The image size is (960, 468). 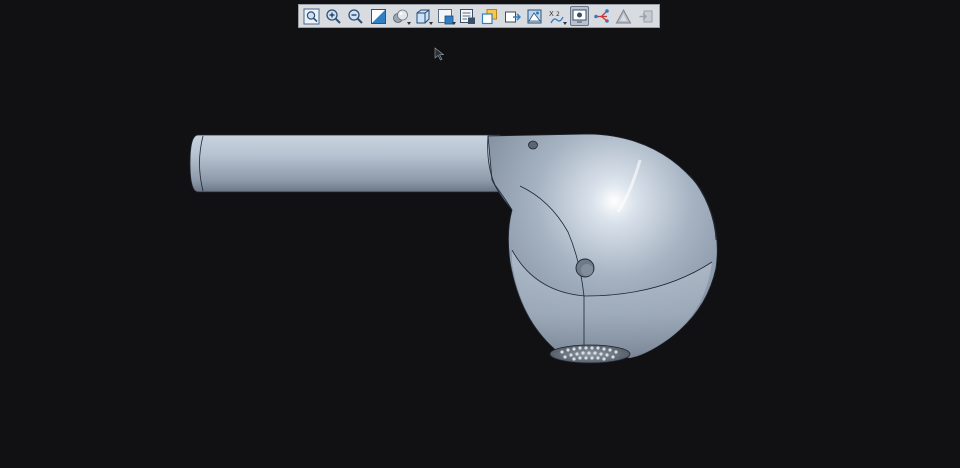 I want to click on speaker-mesh, so click(x=590, y=354).